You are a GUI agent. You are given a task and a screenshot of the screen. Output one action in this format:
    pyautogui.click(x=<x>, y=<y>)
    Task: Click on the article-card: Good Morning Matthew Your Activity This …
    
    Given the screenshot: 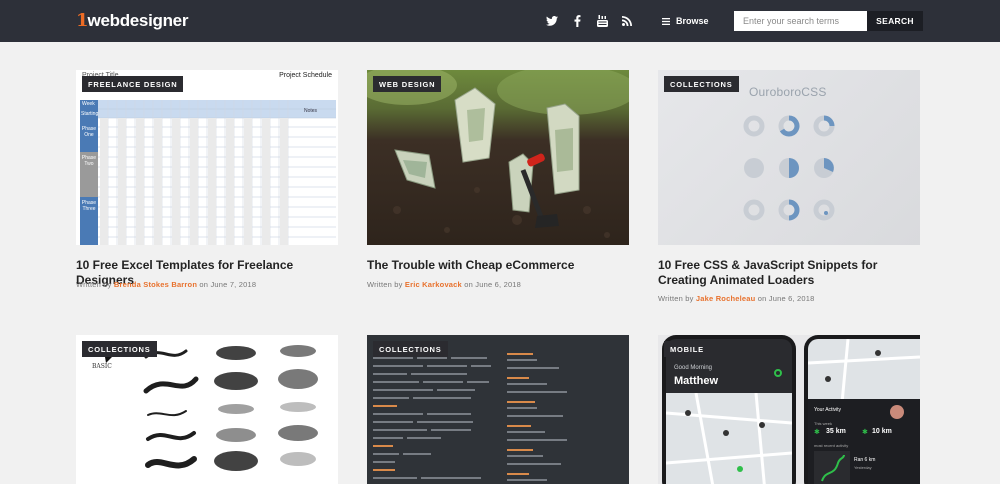 What is the action you would take?
    pyautogui.click(x=789, y=409)
    